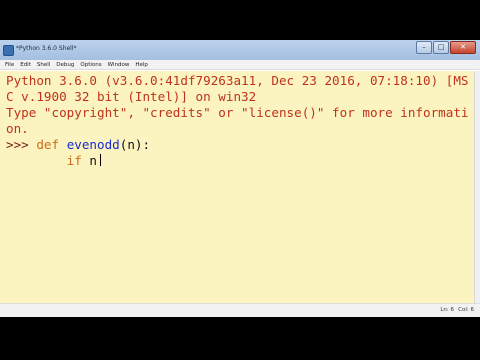 Image resolution: width=480 pixels, height=360 pixels. Describe the element at coordinates (119, 65) in the screenshot. I see `menu-window: Window` at that location.